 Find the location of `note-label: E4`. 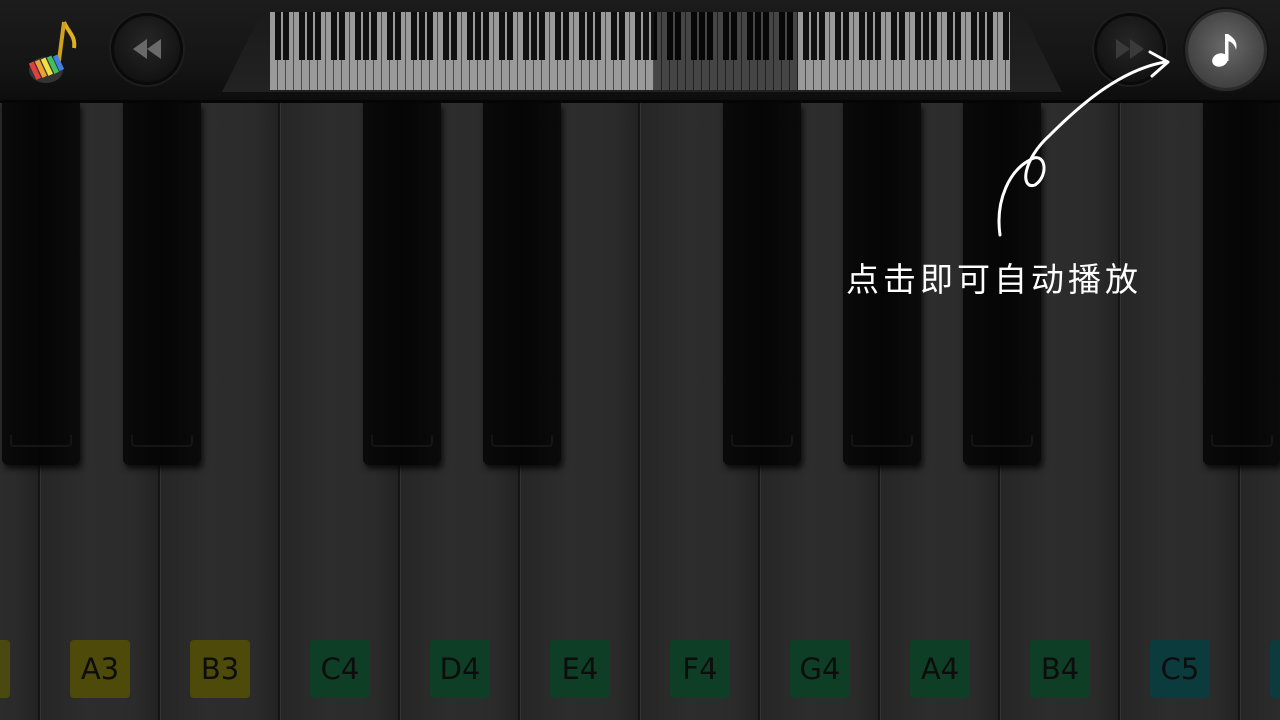

note-label: E4 is located at coordinates (580, 669).